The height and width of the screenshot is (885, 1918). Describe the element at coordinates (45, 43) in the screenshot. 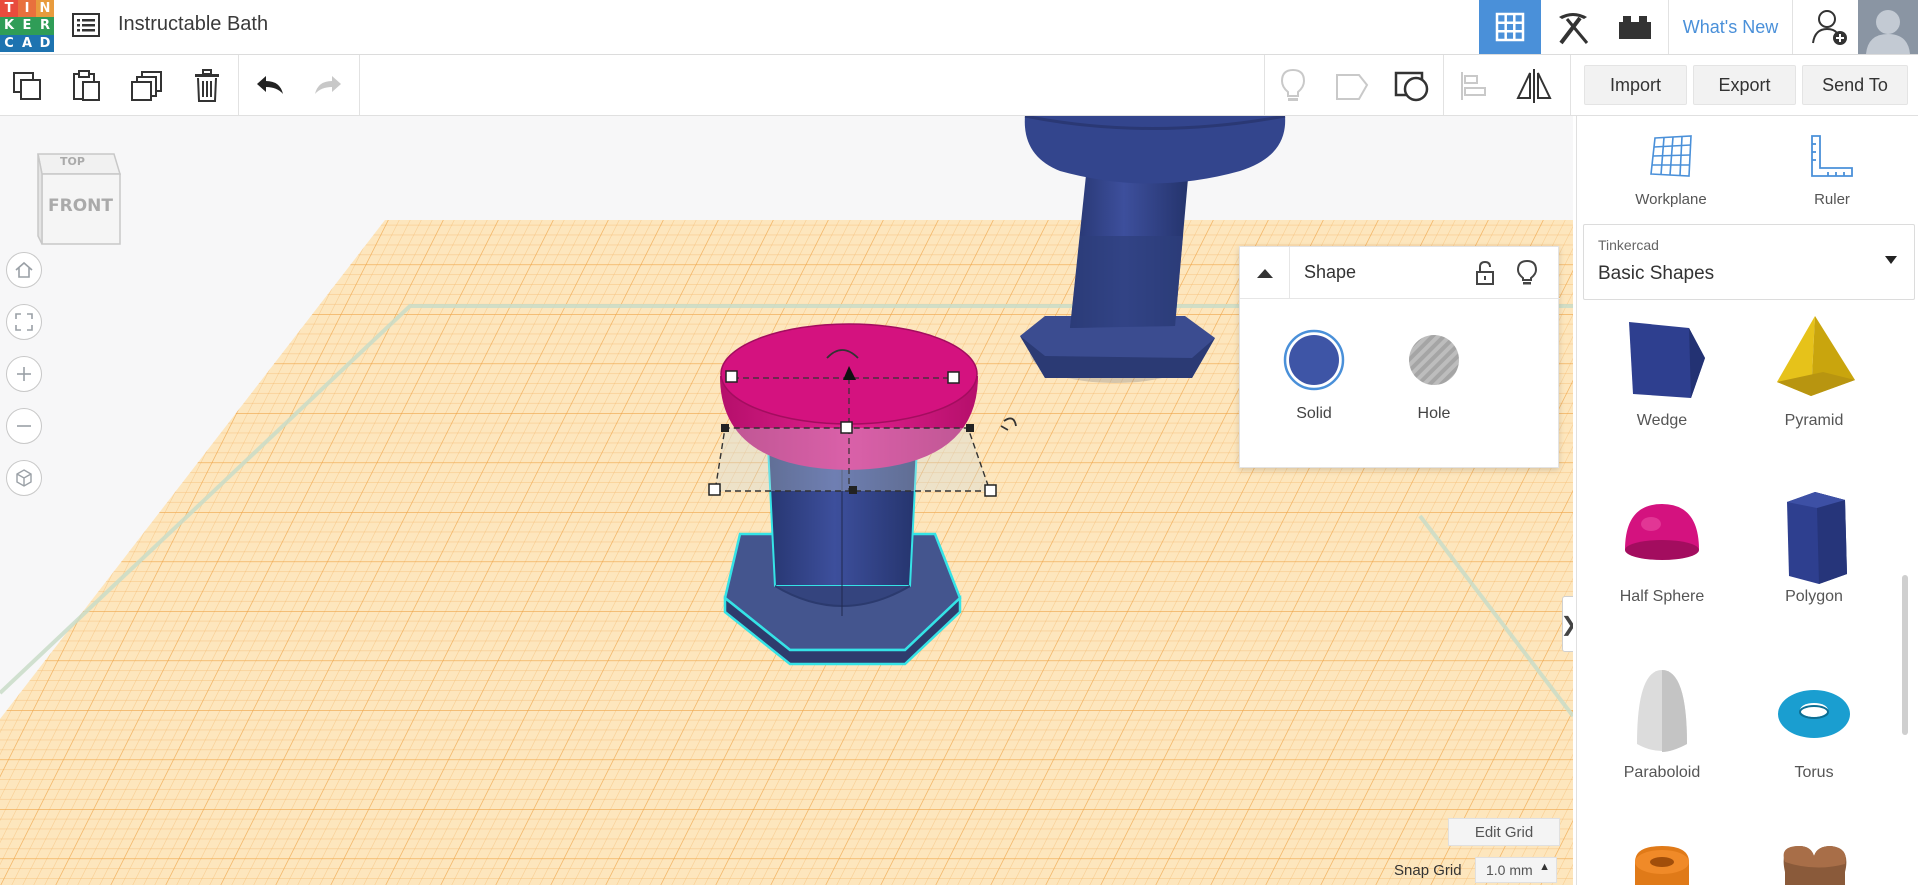

I see `logo-letter: D` at that location.